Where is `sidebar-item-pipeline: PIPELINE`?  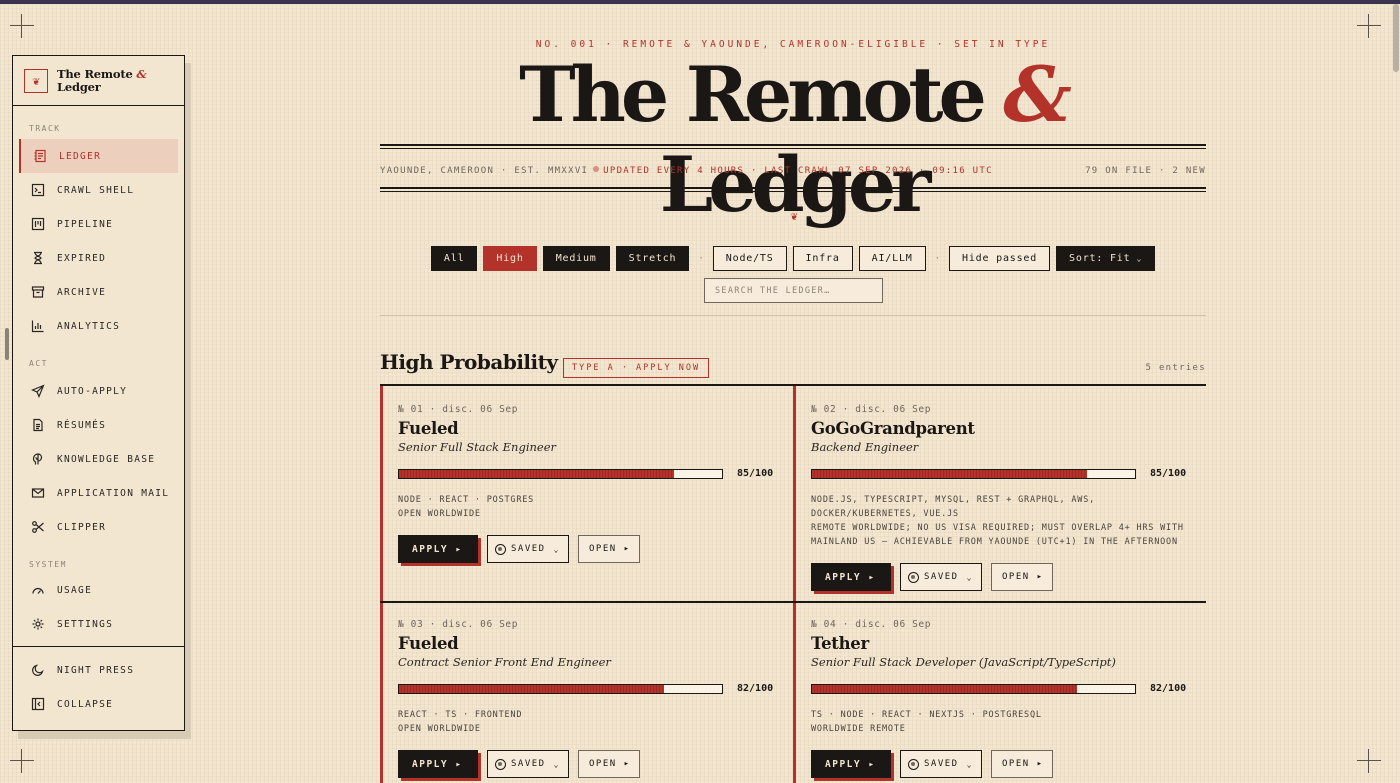
sidebar-item-pipeline: PIPELINE is located at coordinates (98, 224).